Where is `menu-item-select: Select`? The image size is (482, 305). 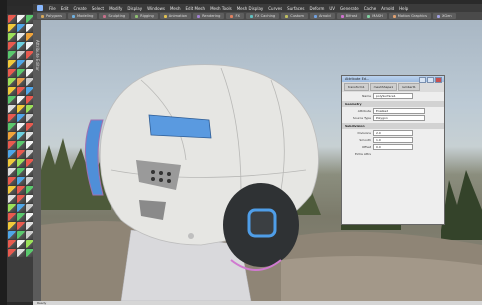 menu-item-select: Select is located at coordinates (98, 8).